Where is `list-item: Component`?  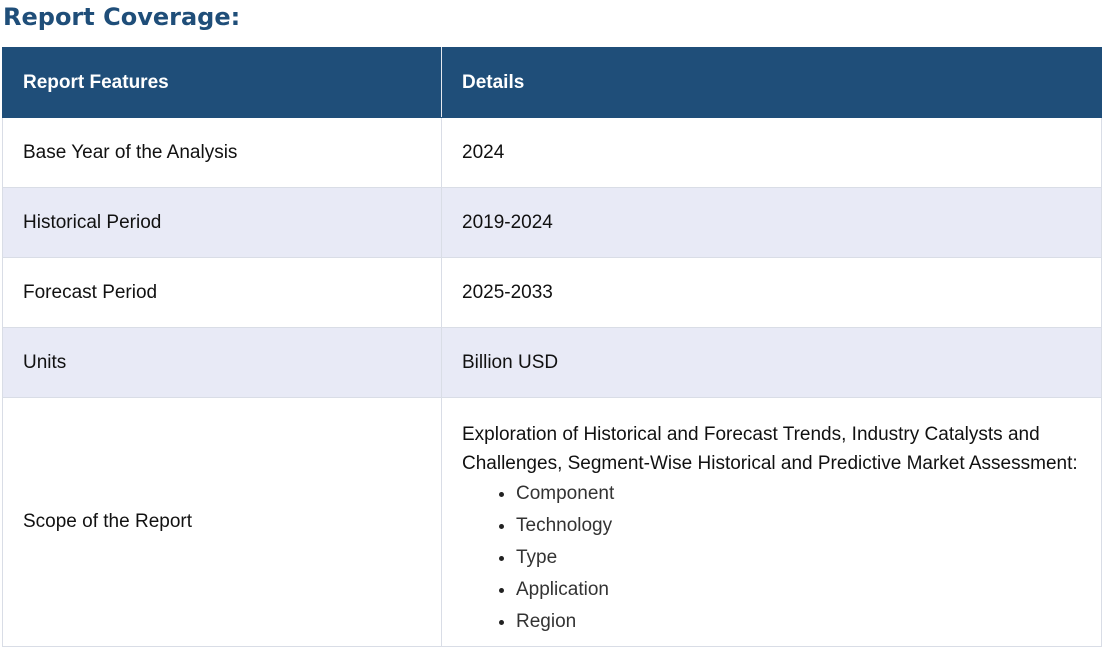
list-item: Component is located at coordinates (798, 494).